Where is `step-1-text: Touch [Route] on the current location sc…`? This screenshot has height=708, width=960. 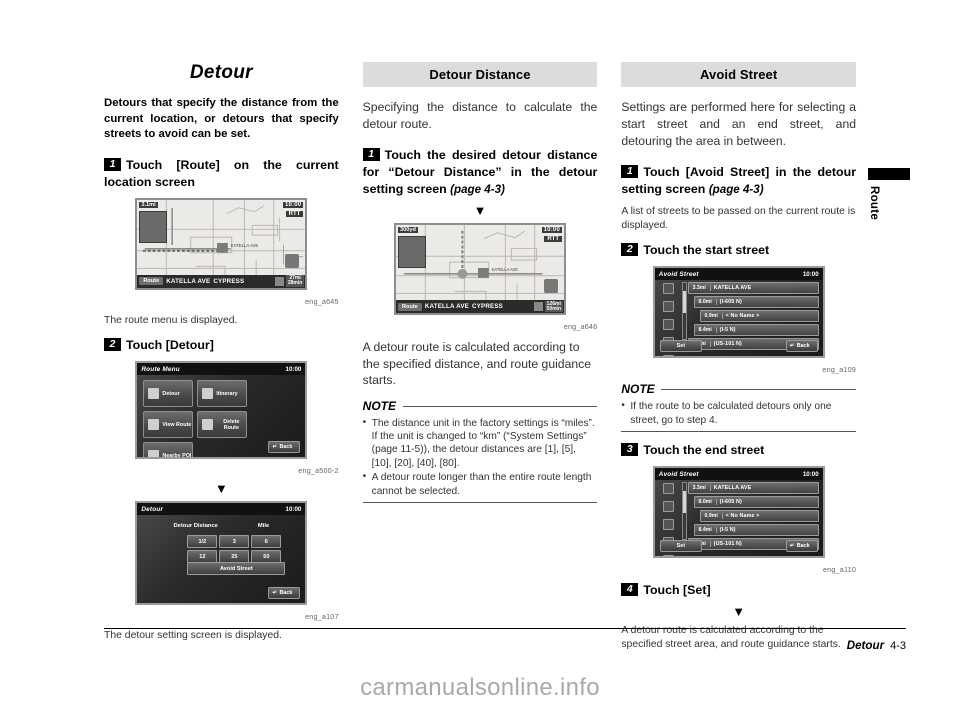 step-1-text: Touch [Route] on the current location sc… is located at coordinates (221, 173).